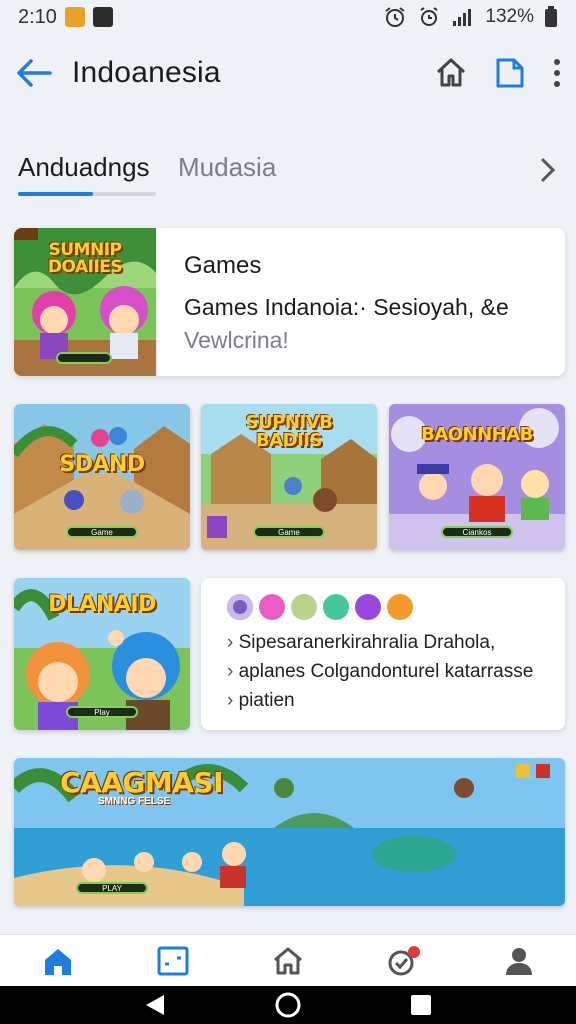 This screenshot has width=576, height=1024. What do you see at coordinates (272, 607) in the screenshot?
I see `pink-face-icon` at bounding box center [272, 607].